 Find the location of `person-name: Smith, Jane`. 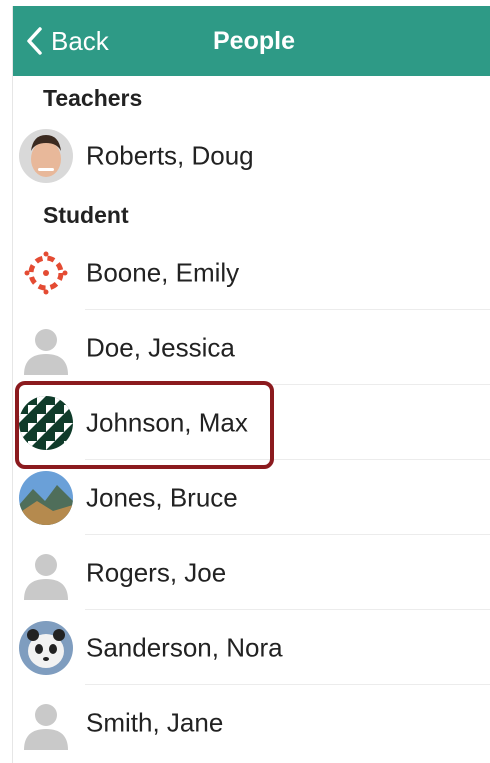

person-name: Smith, Jane is located at coordinates (155, 722).